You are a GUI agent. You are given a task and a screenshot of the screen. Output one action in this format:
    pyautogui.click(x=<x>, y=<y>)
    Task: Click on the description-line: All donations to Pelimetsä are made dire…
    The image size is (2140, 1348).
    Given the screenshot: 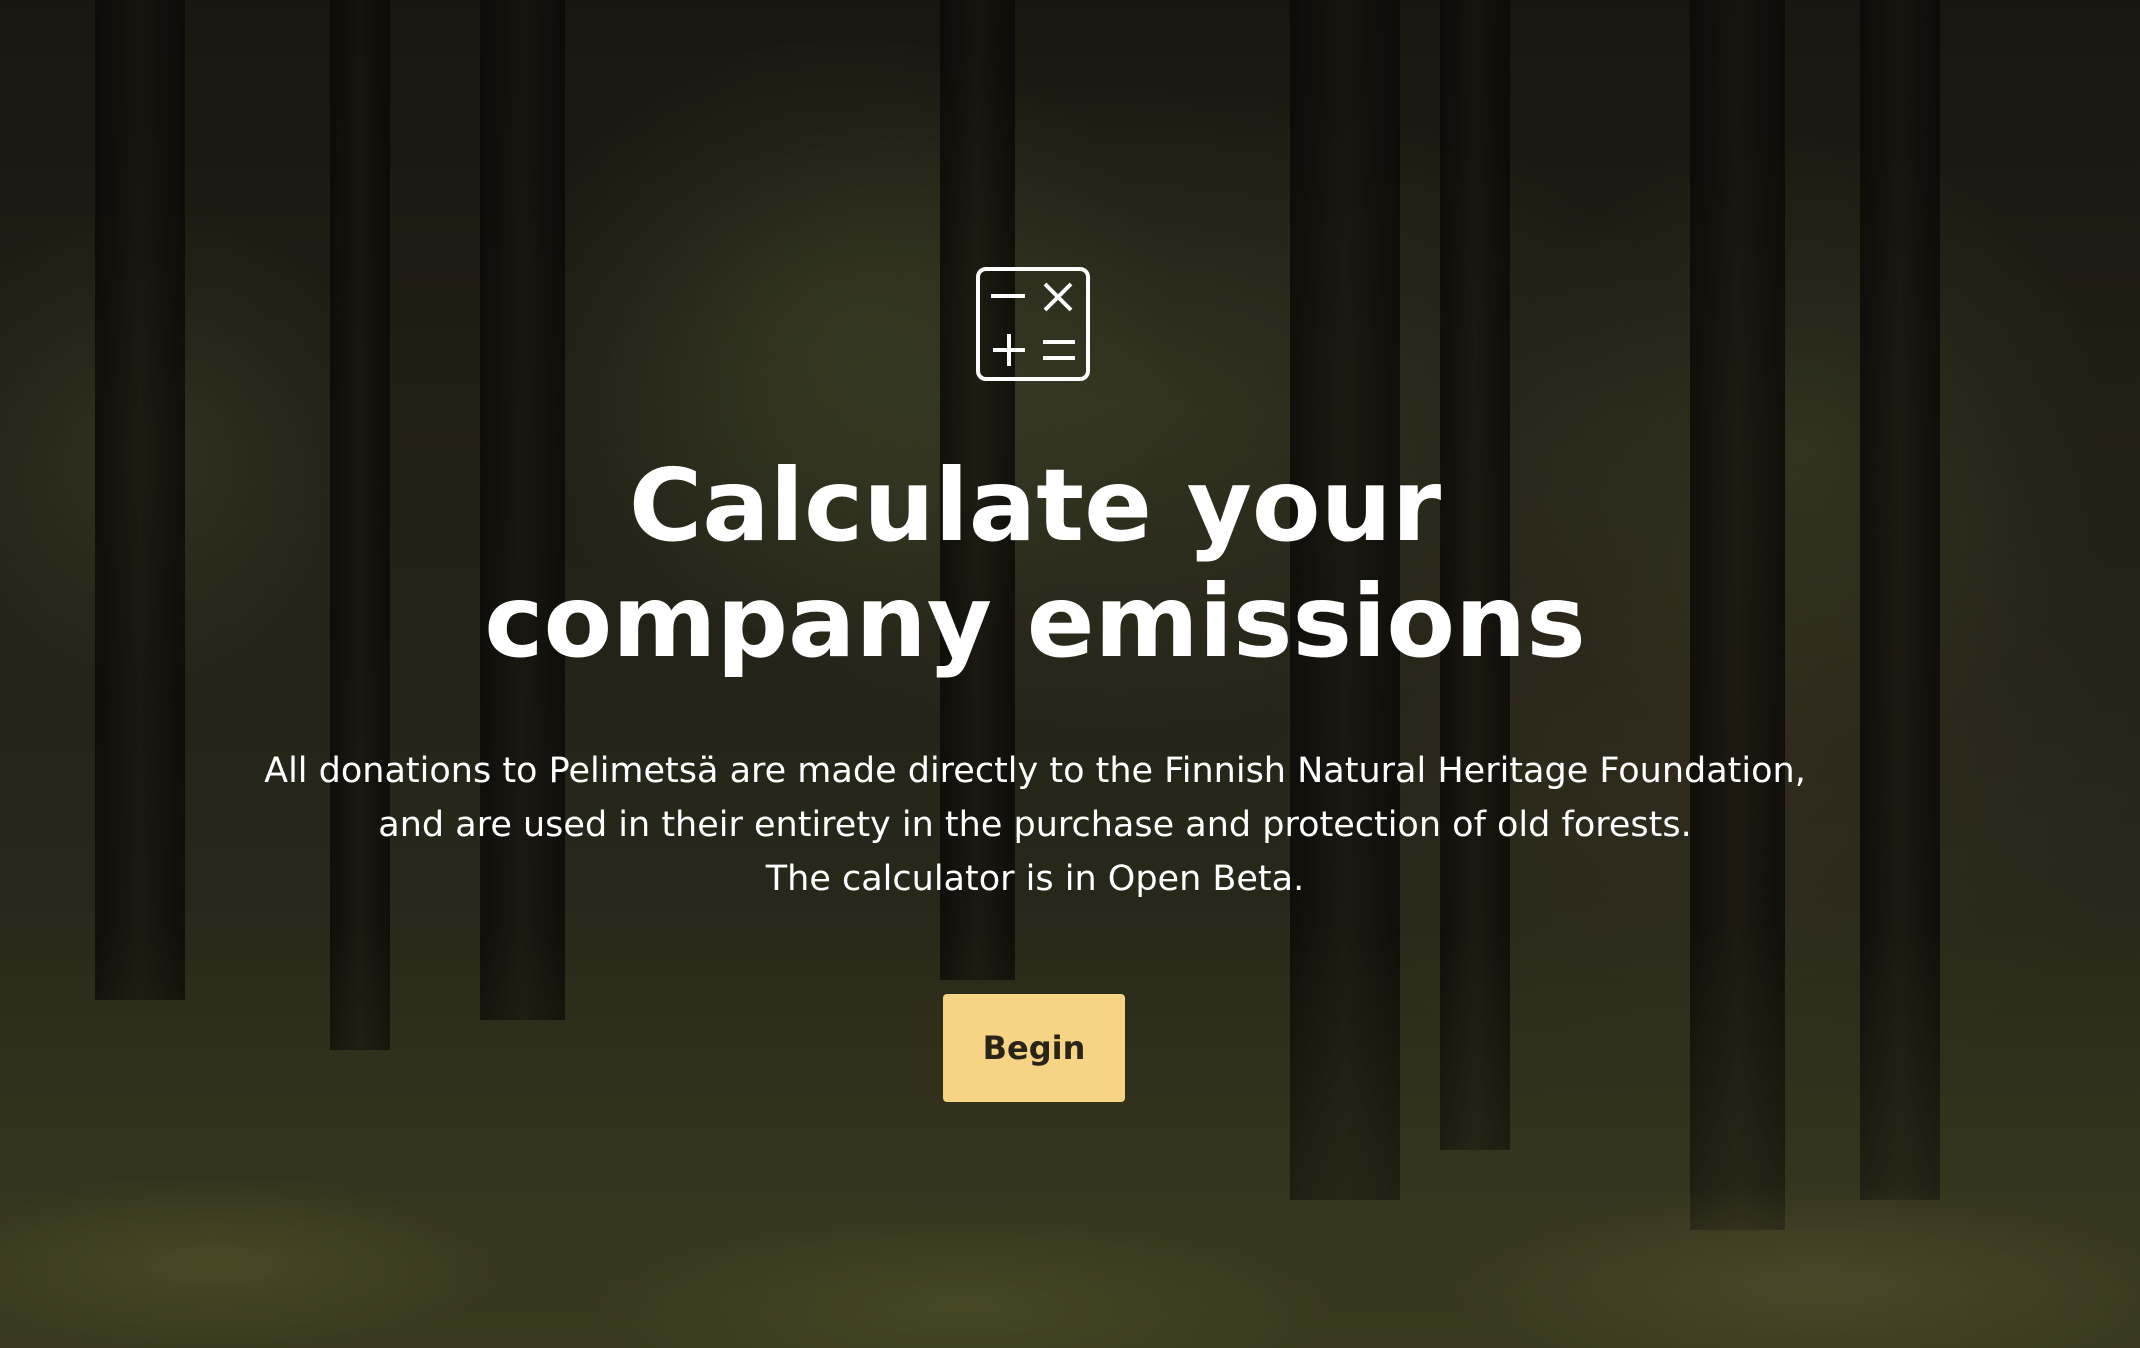 What is the action you would take?
    pyautogui.click(x=1035, y=771)
    